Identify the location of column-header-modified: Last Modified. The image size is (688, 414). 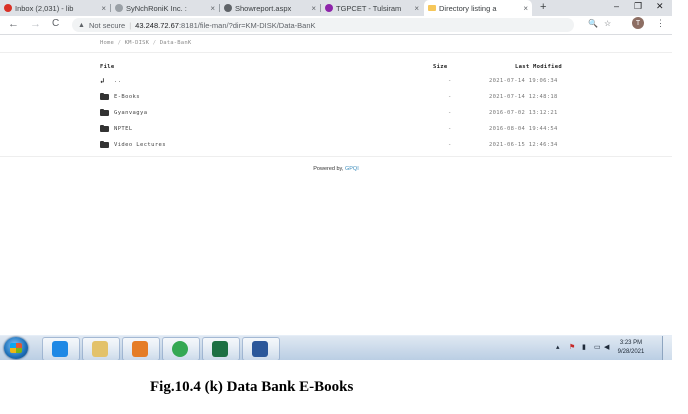
(538, 67).